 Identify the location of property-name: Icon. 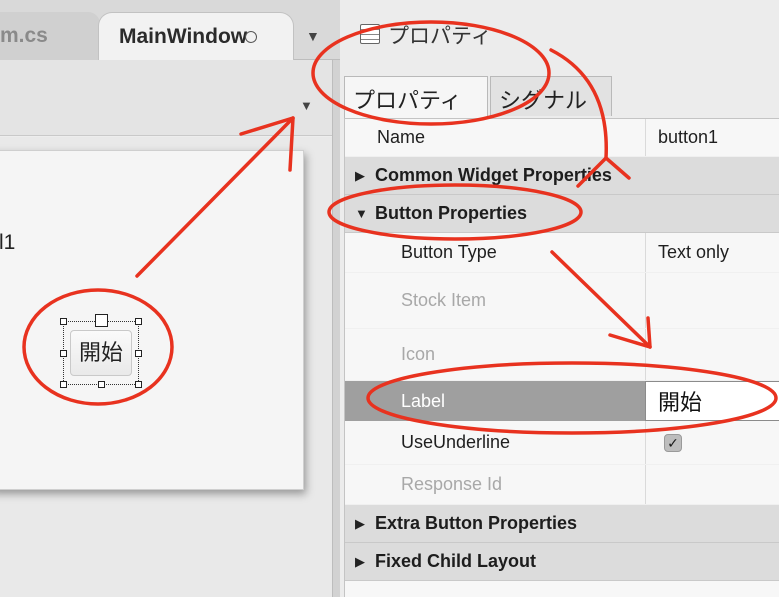
(418, 354).